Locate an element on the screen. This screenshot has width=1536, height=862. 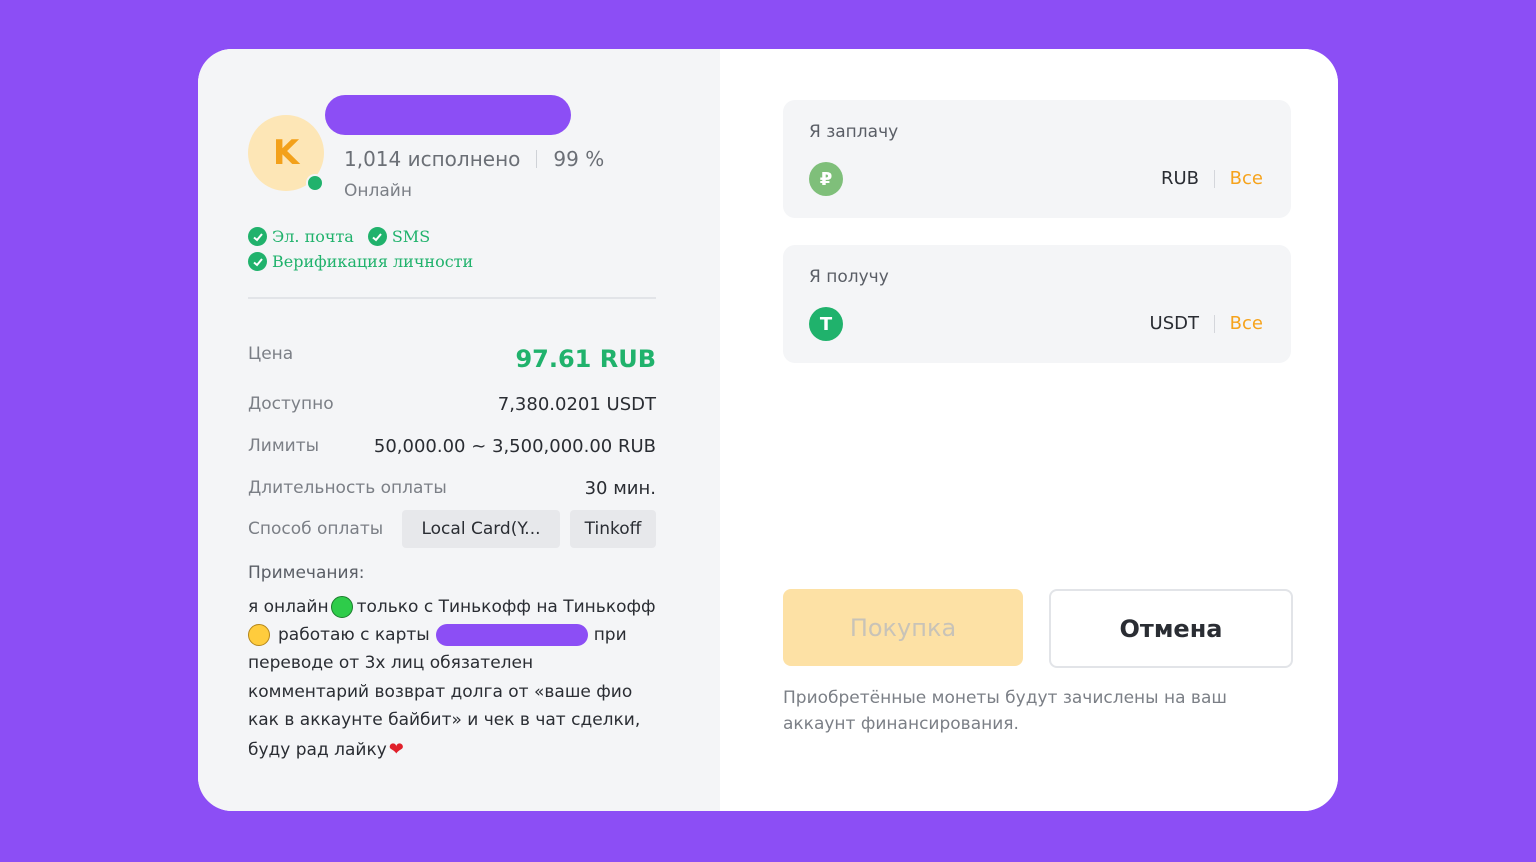
verification-email: Эл. почта is located at coordinates (301, 236).